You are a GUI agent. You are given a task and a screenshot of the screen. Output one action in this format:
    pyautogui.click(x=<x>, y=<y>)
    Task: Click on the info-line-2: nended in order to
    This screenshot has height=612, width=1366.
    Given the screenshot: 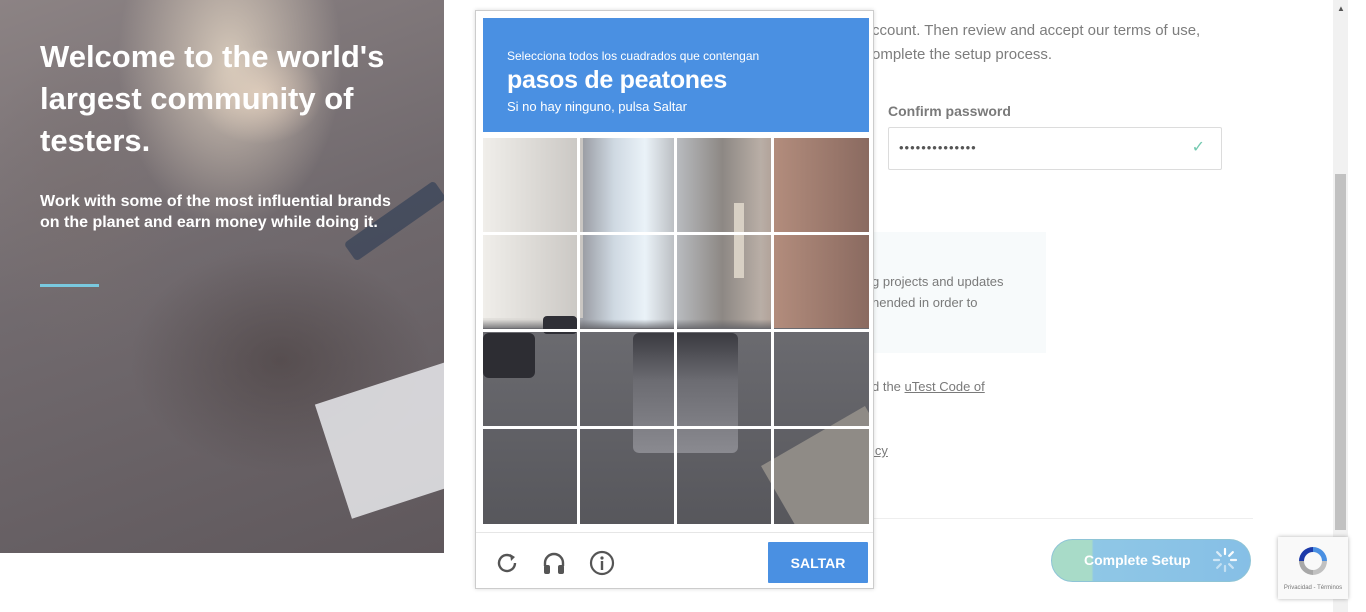 What is the action you would take?
    pyautogui.click(x=925, y=302)
    